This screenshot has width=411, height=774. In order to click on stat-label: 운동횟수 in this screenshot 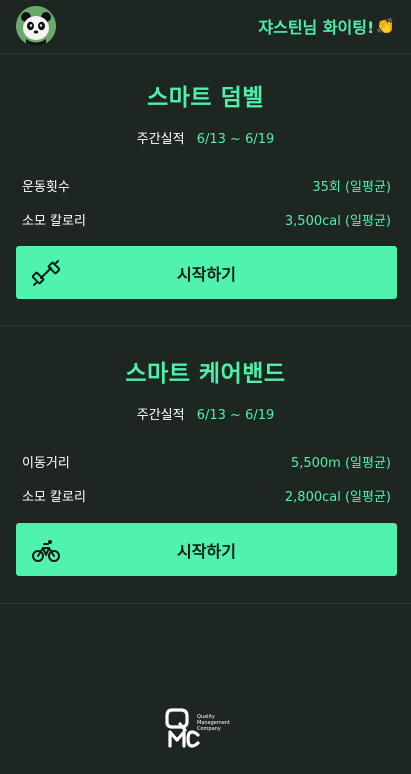, I will do `click(46, 187)`.